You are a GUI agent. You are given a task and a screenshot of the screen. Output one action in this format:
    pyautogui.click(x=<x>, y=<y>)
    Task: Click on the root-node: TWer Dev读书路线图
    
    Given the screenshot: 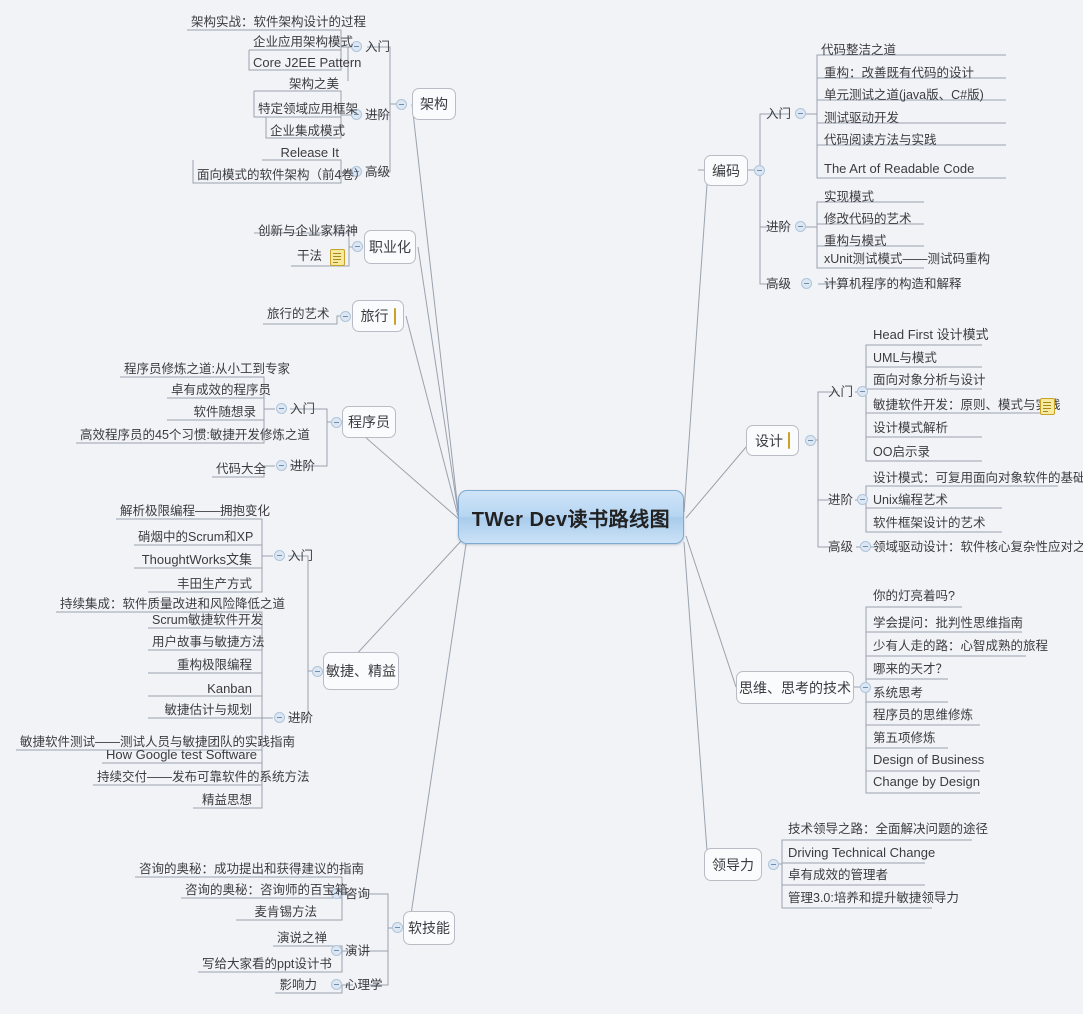 What is the action you would take?
    pyautogui.click(x=571, y=517)
    